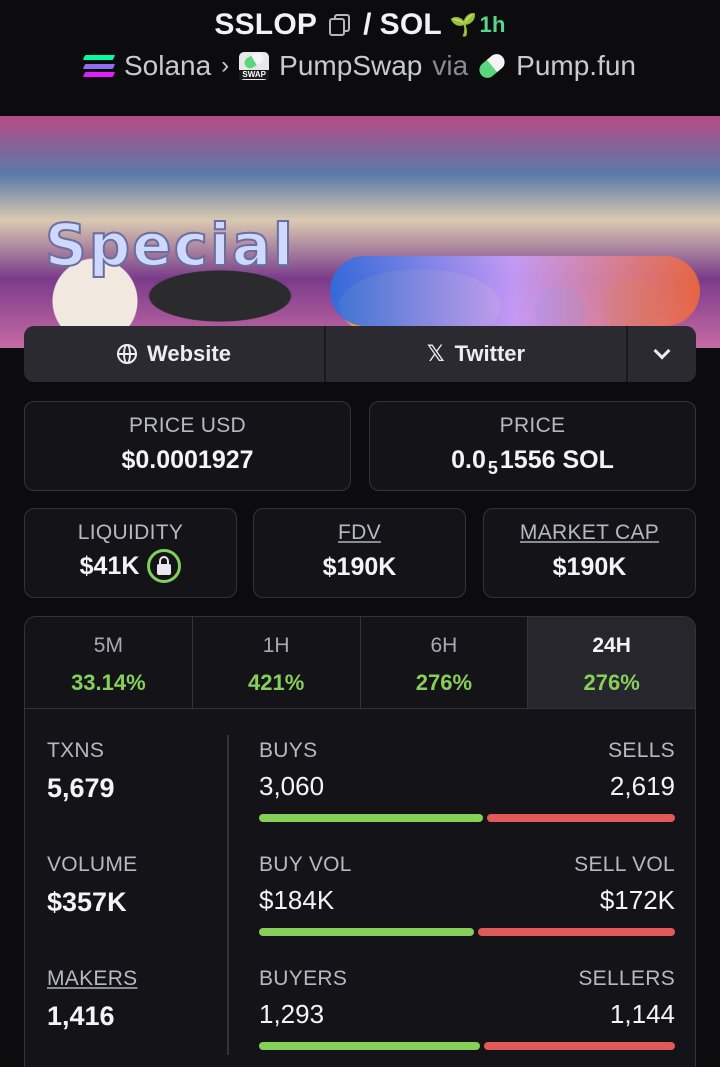 The width and height of the screenshot is (720, 1067). I want to click on txns-stat: TXNS 5,679, so click(81, 771).